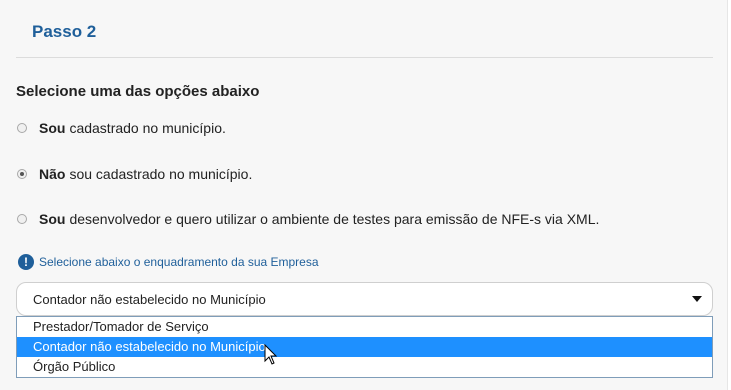  Describe the element at coordinates (697, 299) in the screenshot. I see `caret-down-icon` at that location.